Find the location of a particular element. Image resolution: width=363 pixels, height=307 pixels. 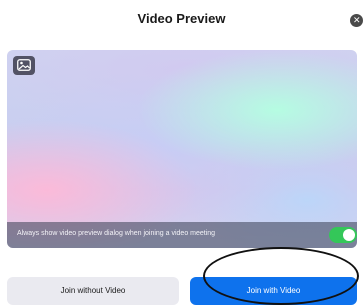

close-button: ✕ is located at coordinates (356, 20).